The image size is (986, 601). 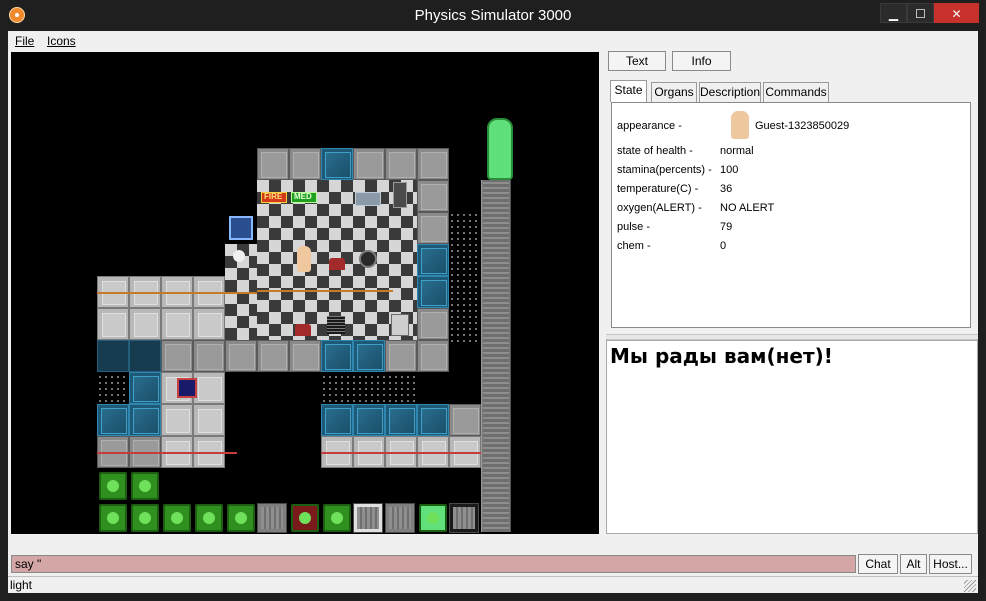 What do you see at coordinates (792, 437) in the screenshot?
I see `chat-output: Мы рады вам(нет)!` at bounding box center [792, 437].